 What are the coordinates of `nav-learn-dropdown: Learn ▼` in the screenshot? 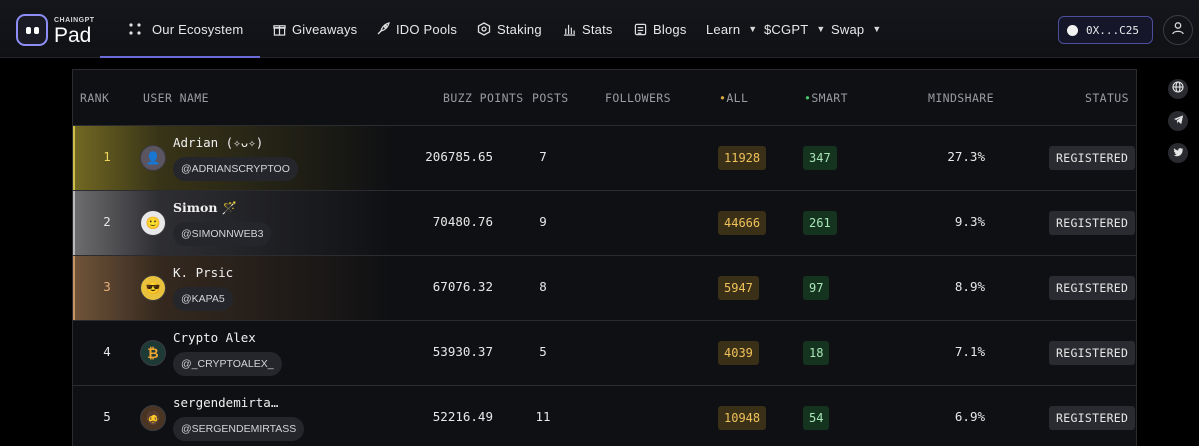 It's located at (731, 29).